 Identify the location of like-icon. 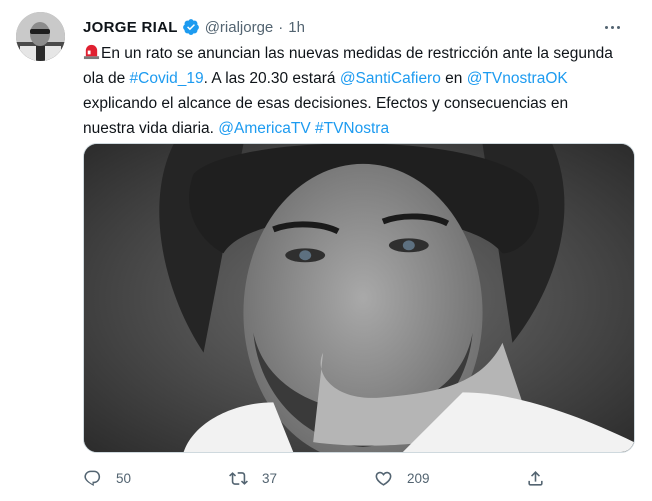
(383, 478).